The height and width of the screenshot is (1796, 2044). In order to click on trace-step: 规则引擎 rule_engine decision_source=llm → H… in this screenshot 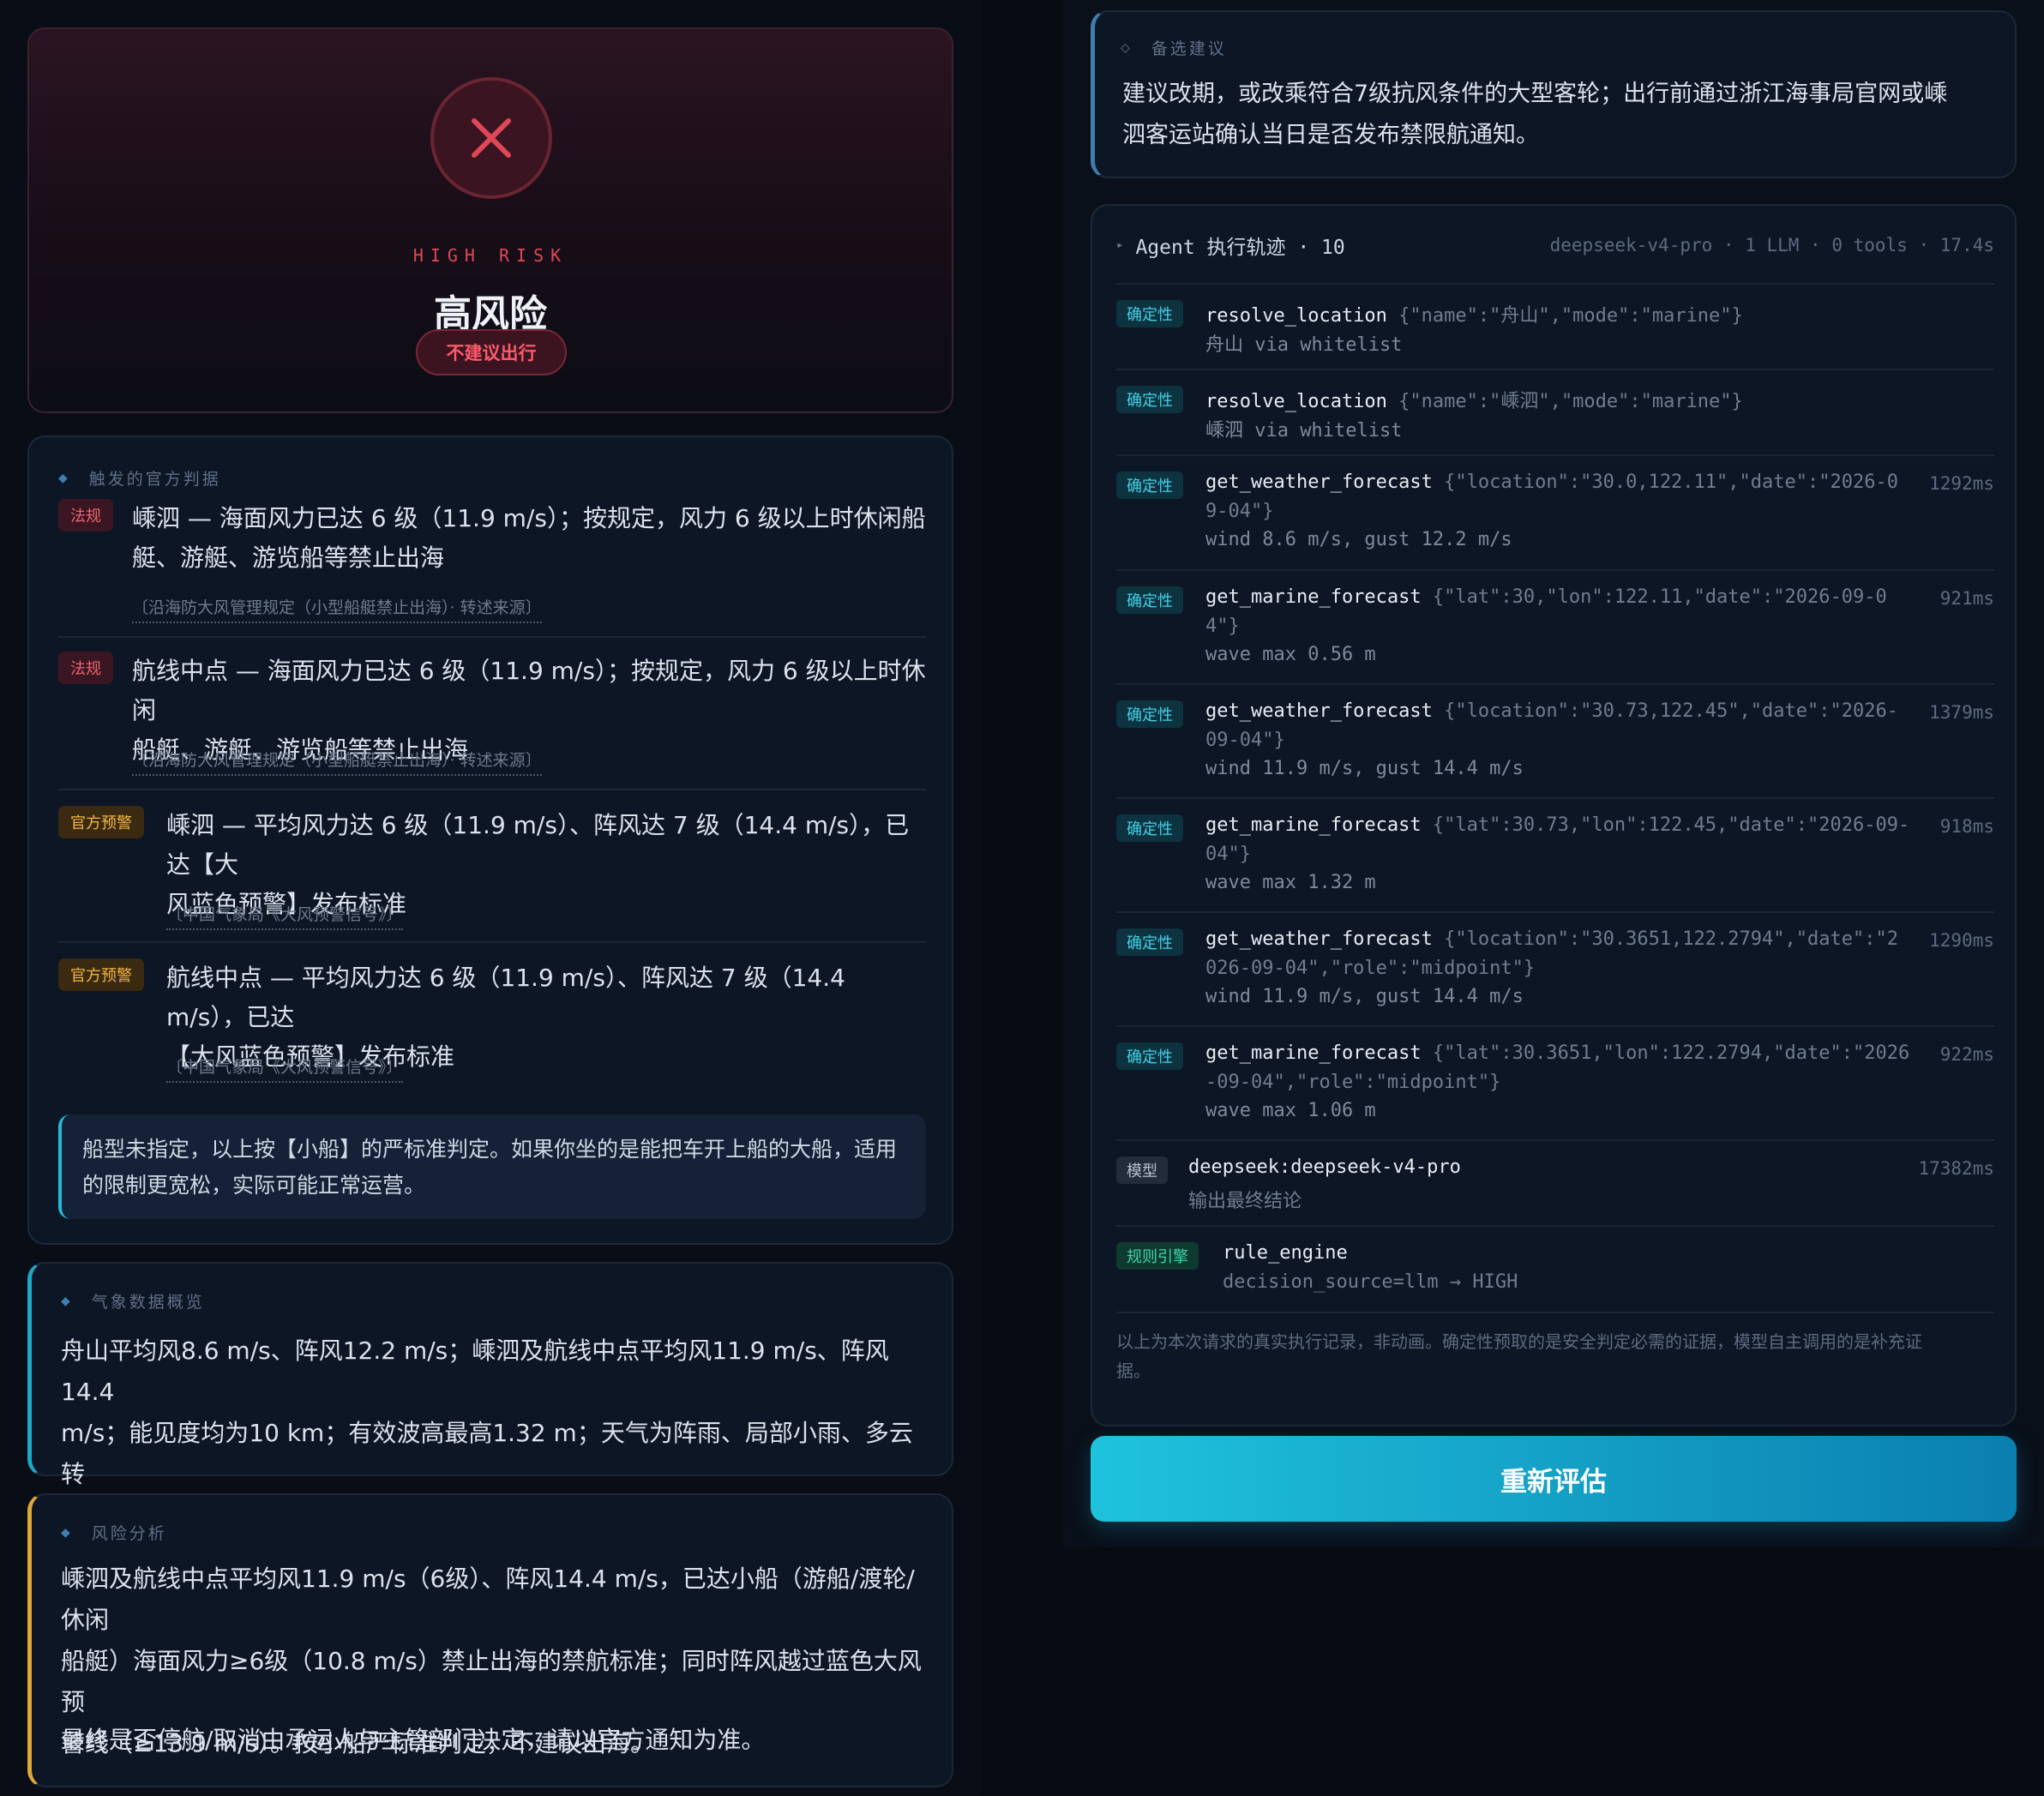, I will do `click(1555, 1268)`.